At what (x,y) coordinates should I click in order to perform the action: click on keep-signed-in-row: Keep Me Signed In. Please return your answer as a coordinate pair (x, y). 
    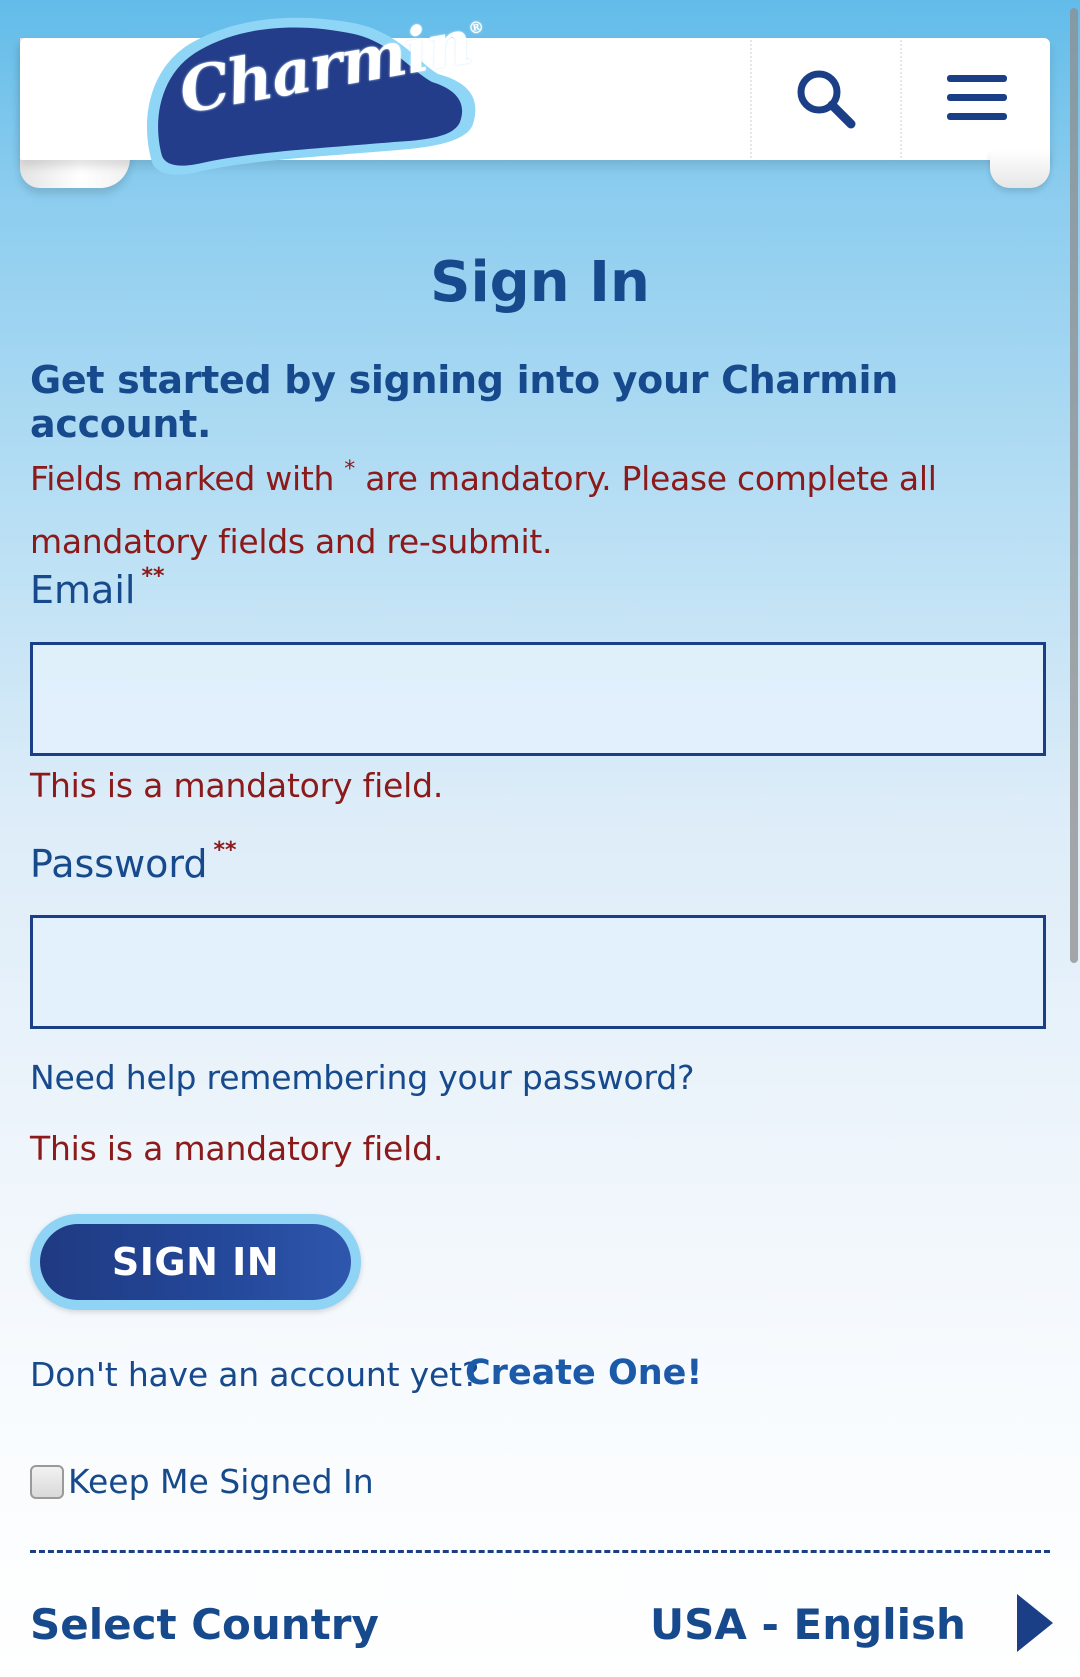
    Looking at the image, I should click on (202, 1481).